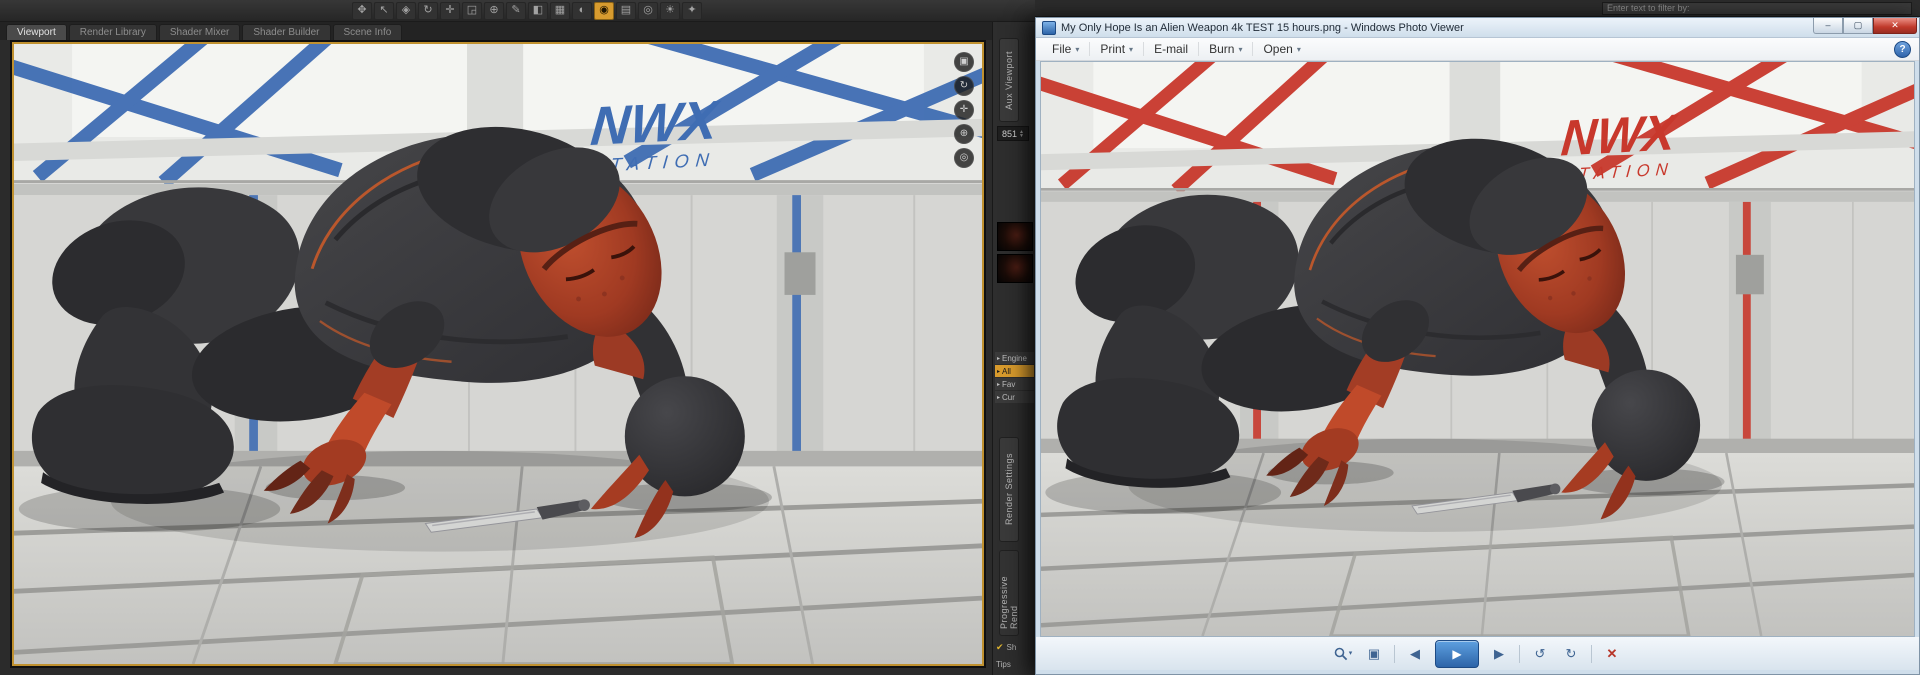  I want to click on frame-value-spinner: 851 ▲ ▼, so click(1013, 133).